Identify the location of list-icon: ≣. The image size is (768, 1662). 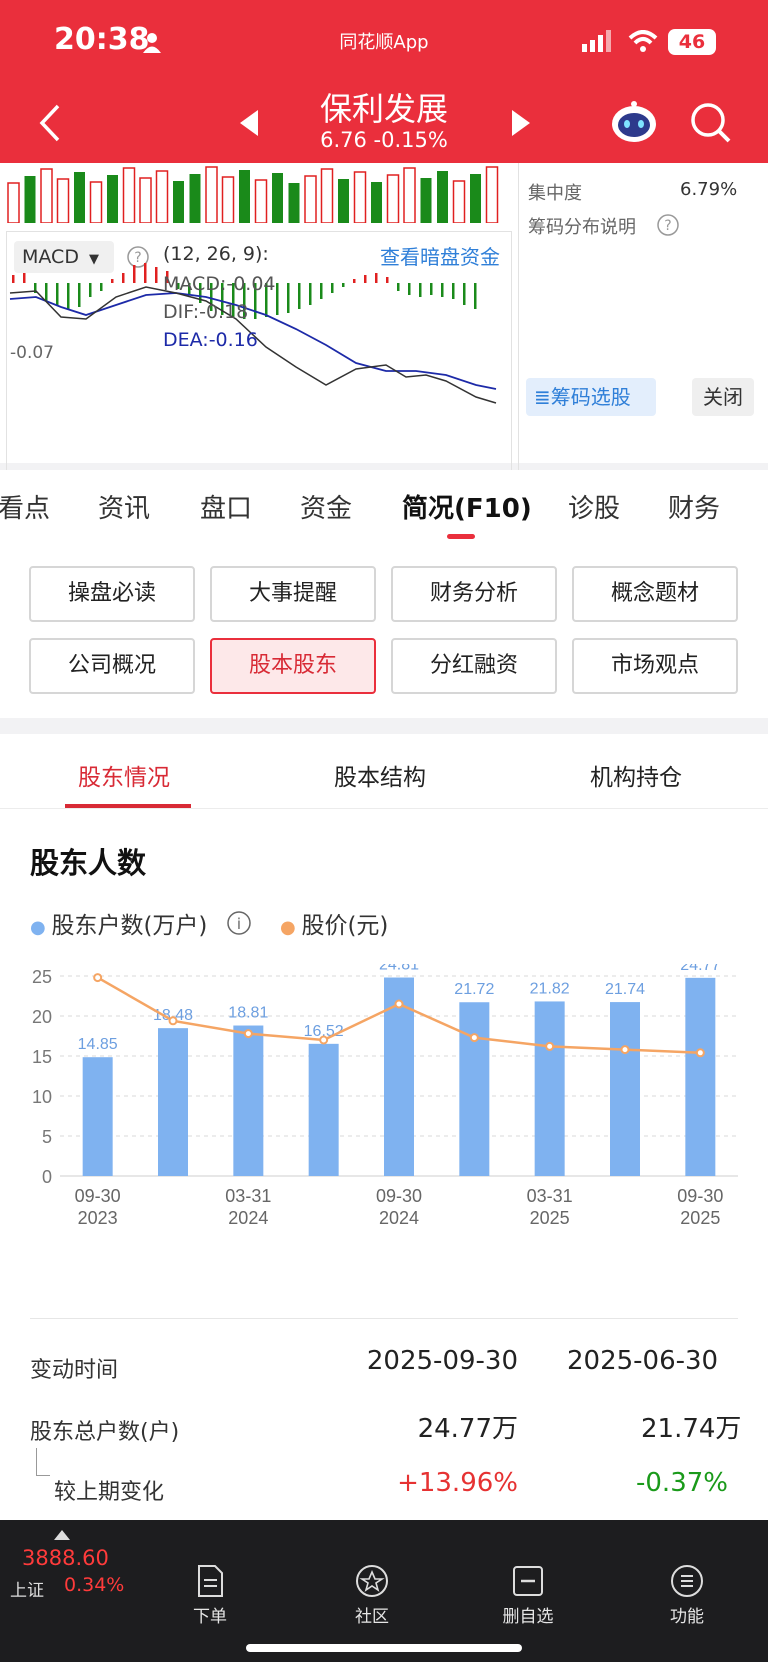
(542, 397).